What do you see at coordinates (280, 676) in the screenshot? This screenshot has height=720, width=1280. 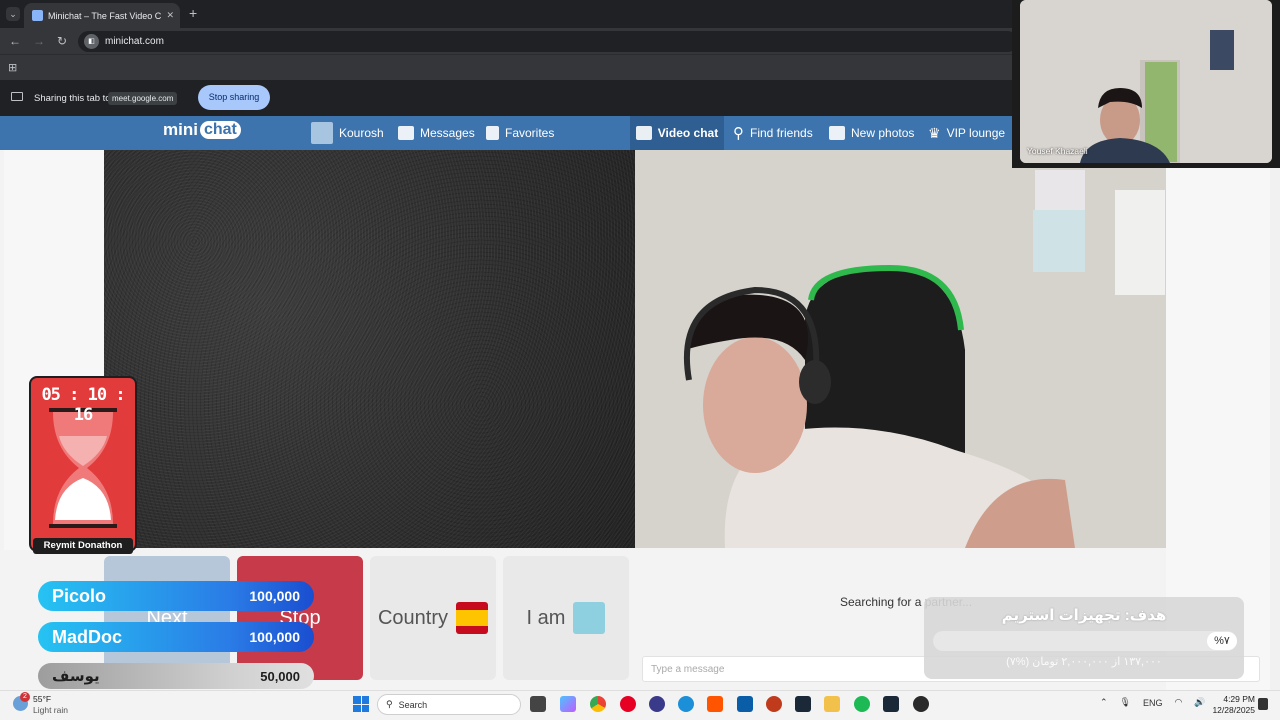 I see `donor-amount: 50,000` at bounding box center [280, 676].